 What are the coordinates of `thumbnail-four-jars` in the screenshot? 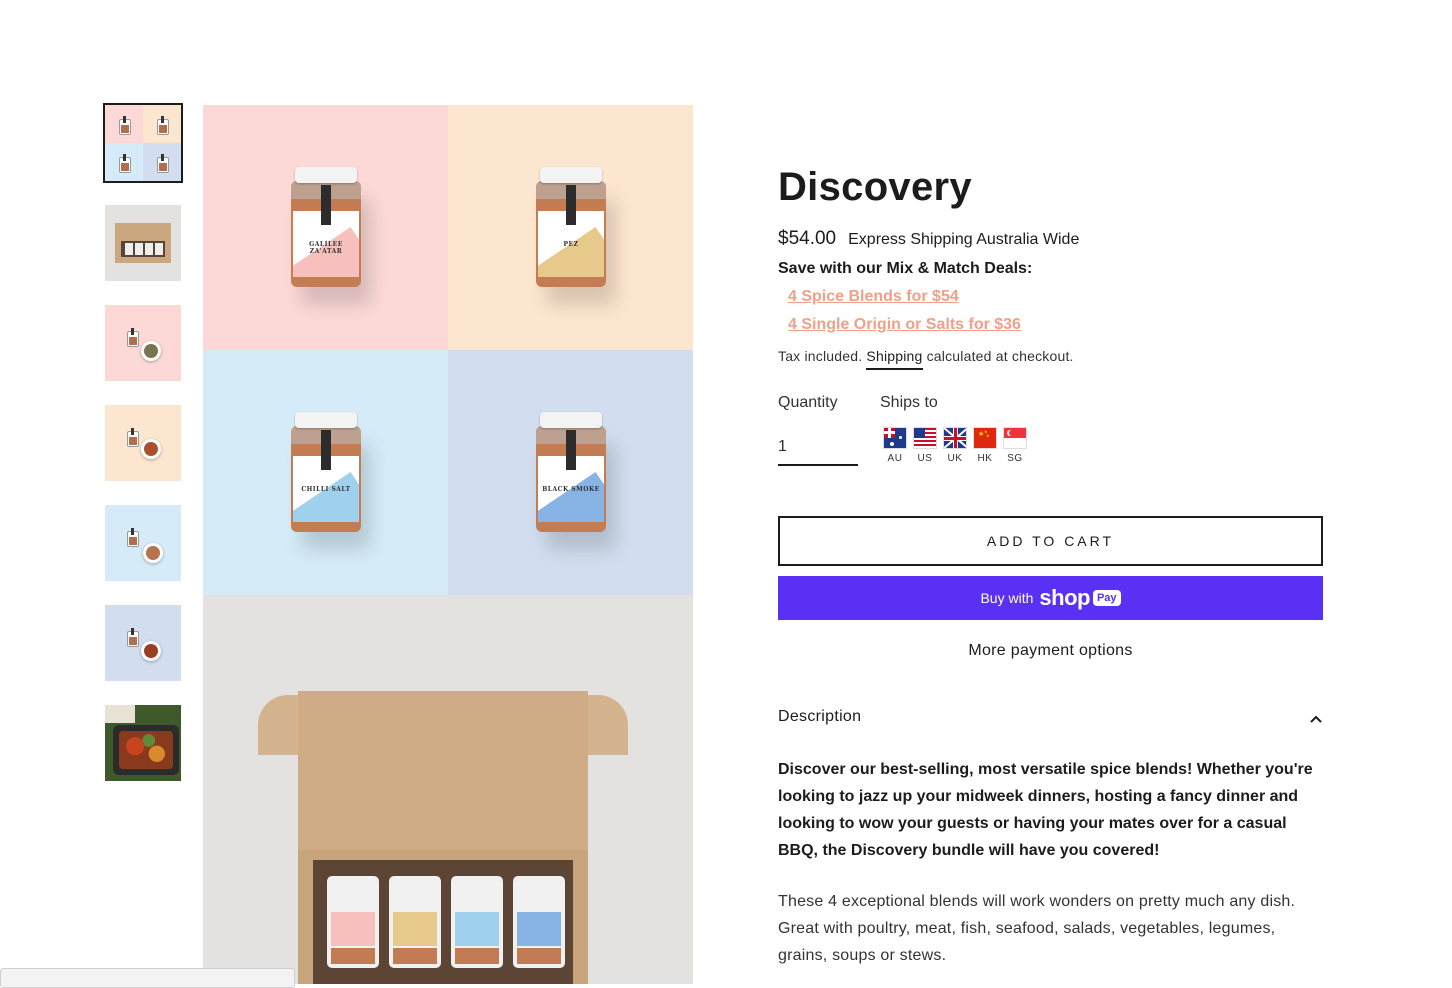 It's located at (143, 143).